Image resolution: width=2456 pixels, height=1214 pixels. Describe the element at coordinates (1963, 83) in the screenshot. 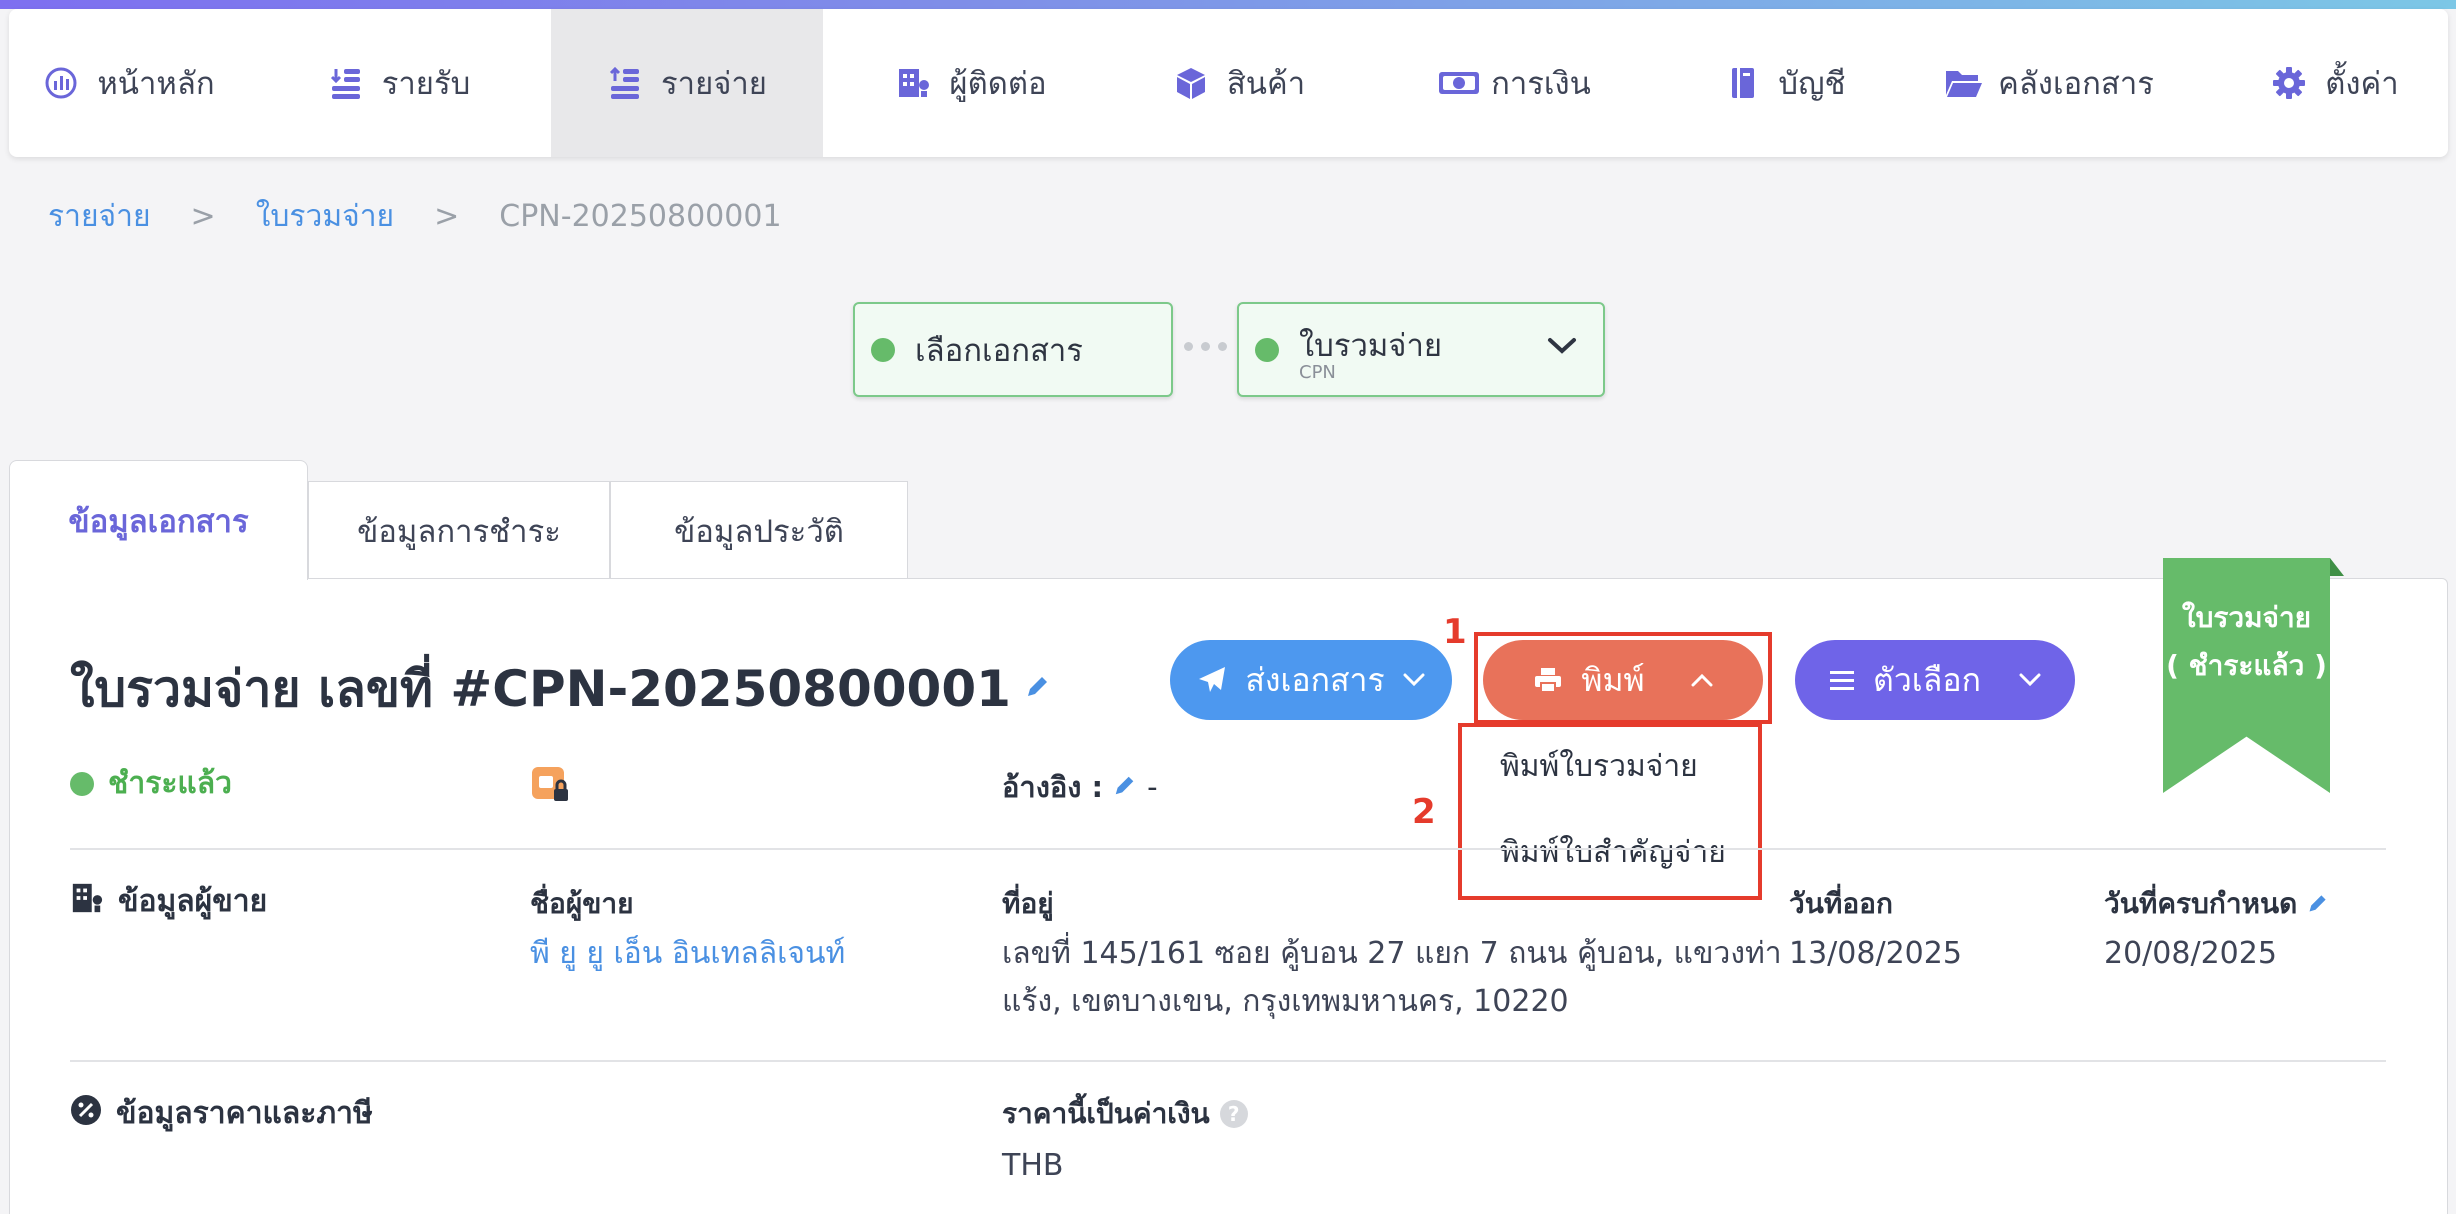

I see `folder-icon` at that location.